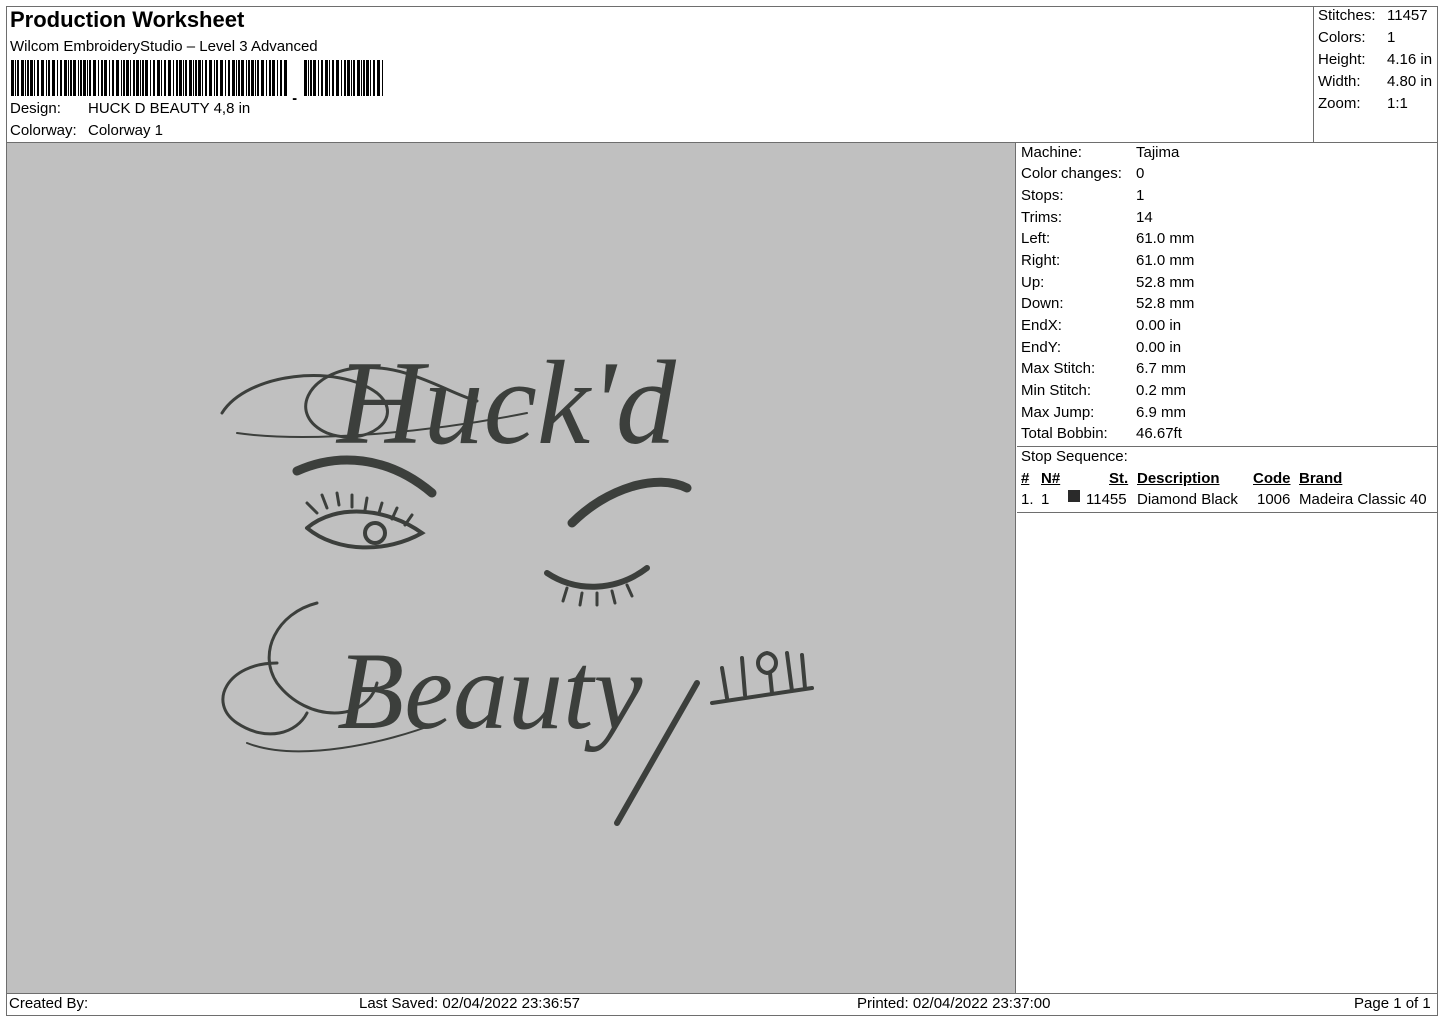  What do you see at coordinates (375, 533) in the screenshot?
I see `iris-left` at bounding box center [375, 533].